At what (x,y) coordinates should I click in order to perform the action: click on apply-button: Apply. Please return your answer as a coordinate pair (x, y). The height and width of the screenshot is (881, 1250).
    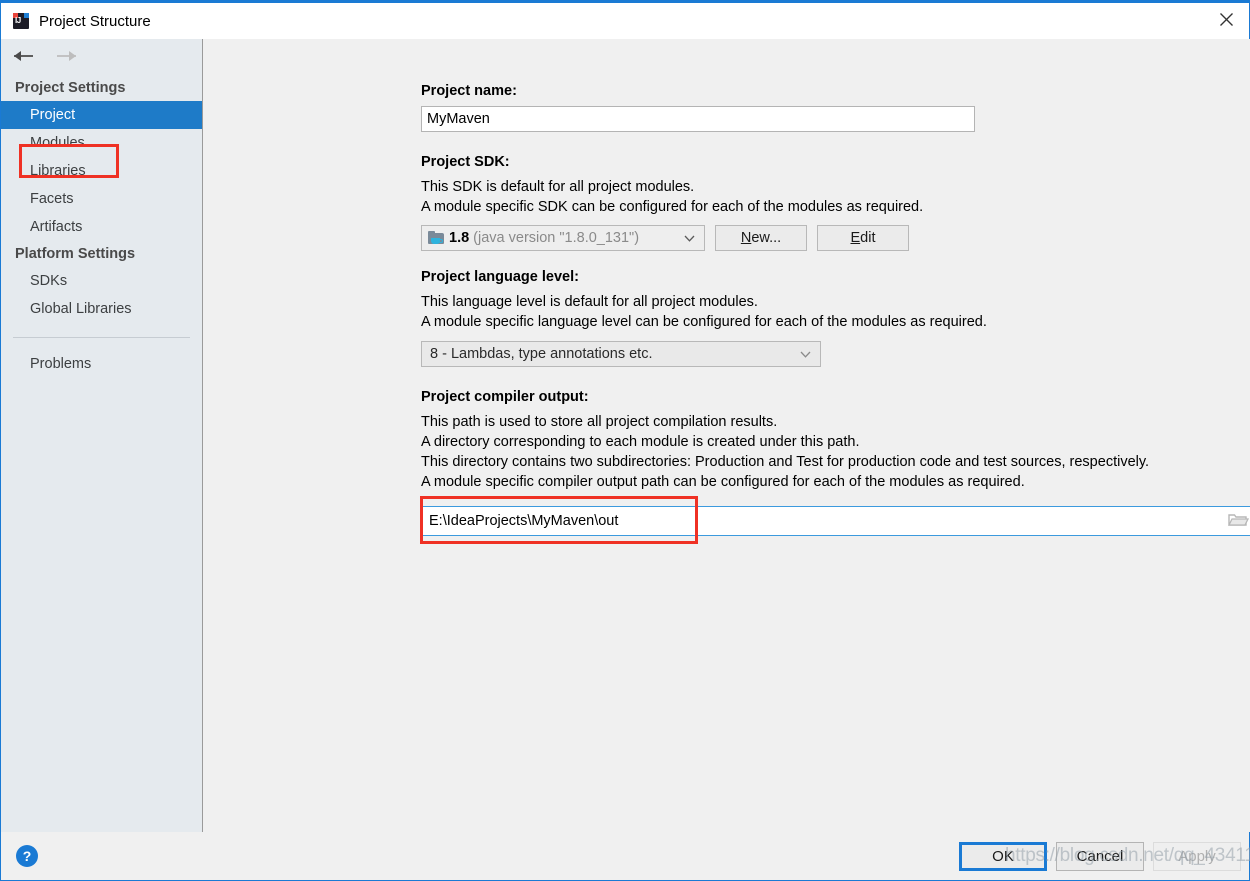
    Looking at the image, I should click on (1197, 856).